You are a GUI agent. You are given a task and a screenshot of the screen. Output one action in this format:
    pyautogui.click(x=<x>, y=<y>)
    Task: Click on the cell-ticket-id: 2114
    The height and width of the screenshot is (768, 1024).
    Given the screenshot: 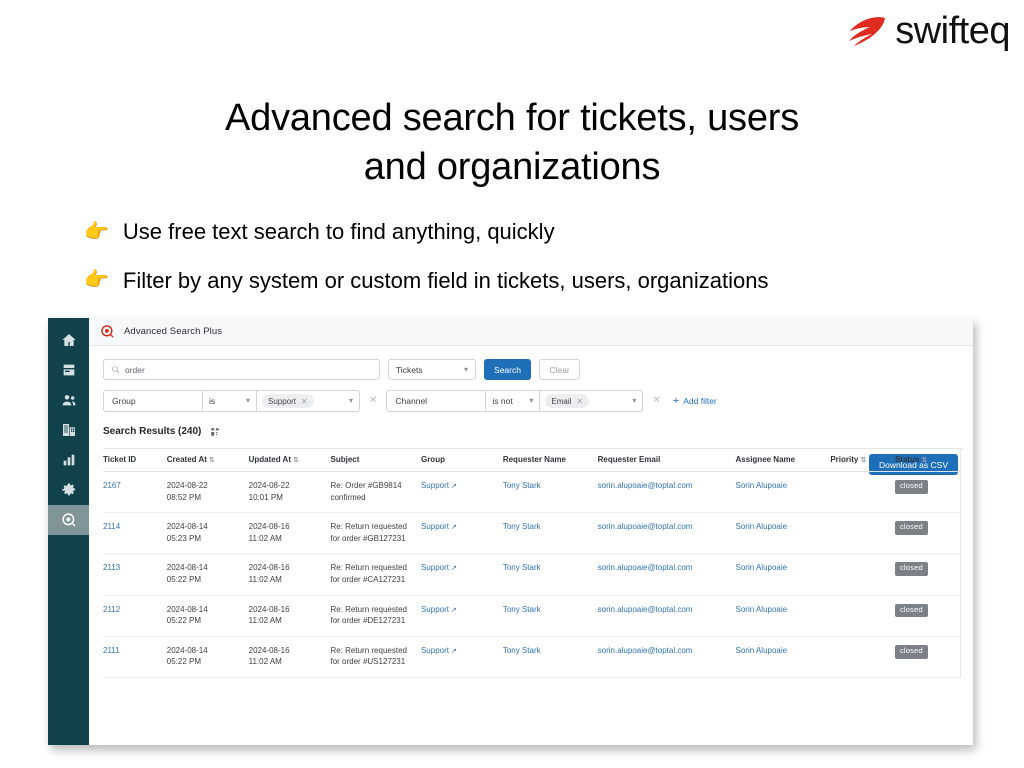 What is the action you would take?
    pyautogui.click(x=135, y=533)
    